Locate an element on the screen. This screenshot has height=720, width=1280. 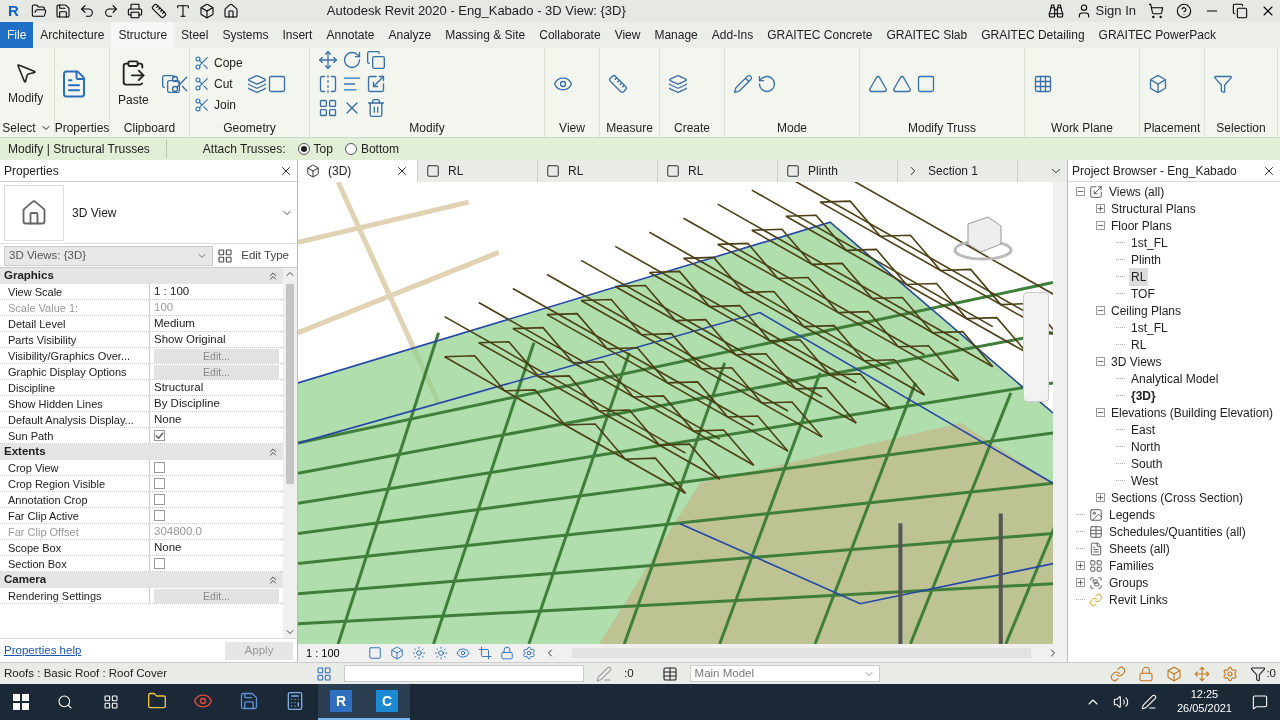
layers-icon is located at coordinates (256, 83).